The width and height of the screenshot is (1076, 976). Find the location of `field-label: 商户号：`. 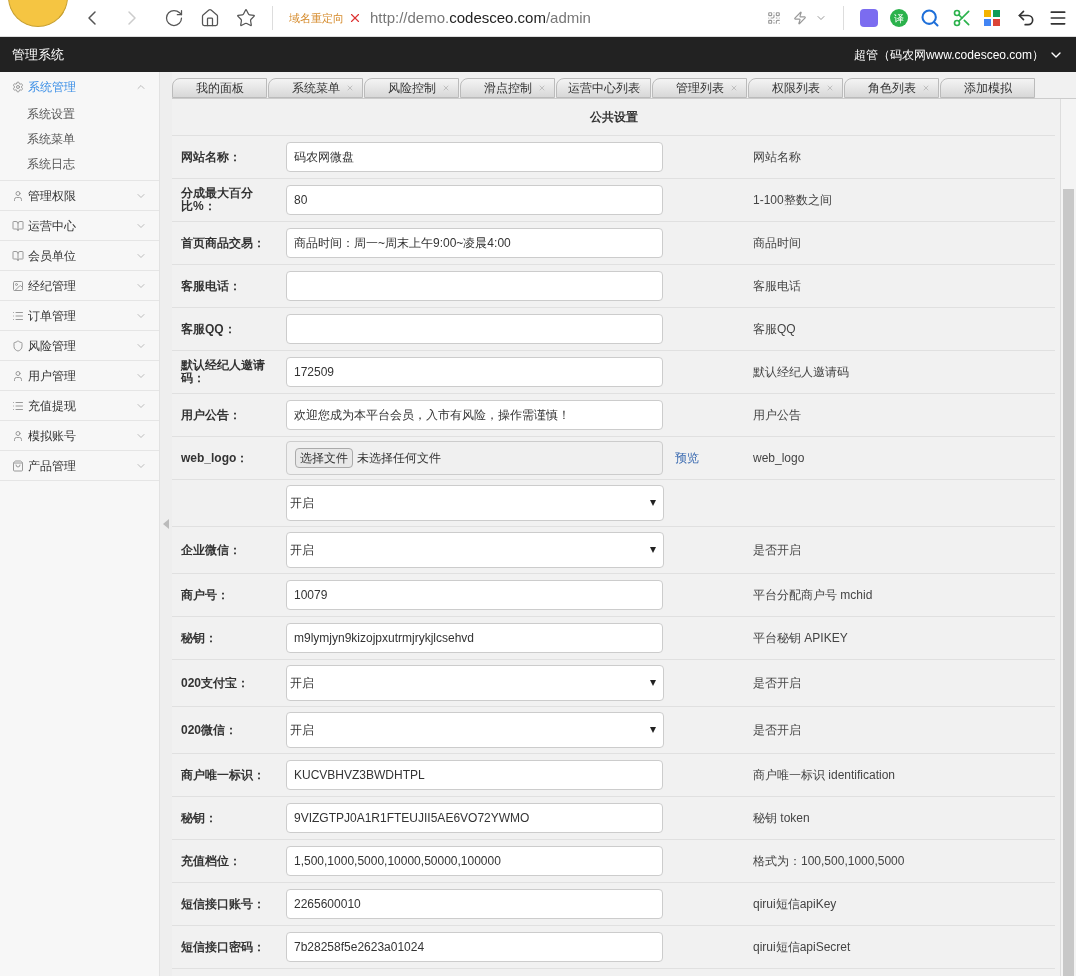

field-label: 商户号： is located at coordinates (205, 595).